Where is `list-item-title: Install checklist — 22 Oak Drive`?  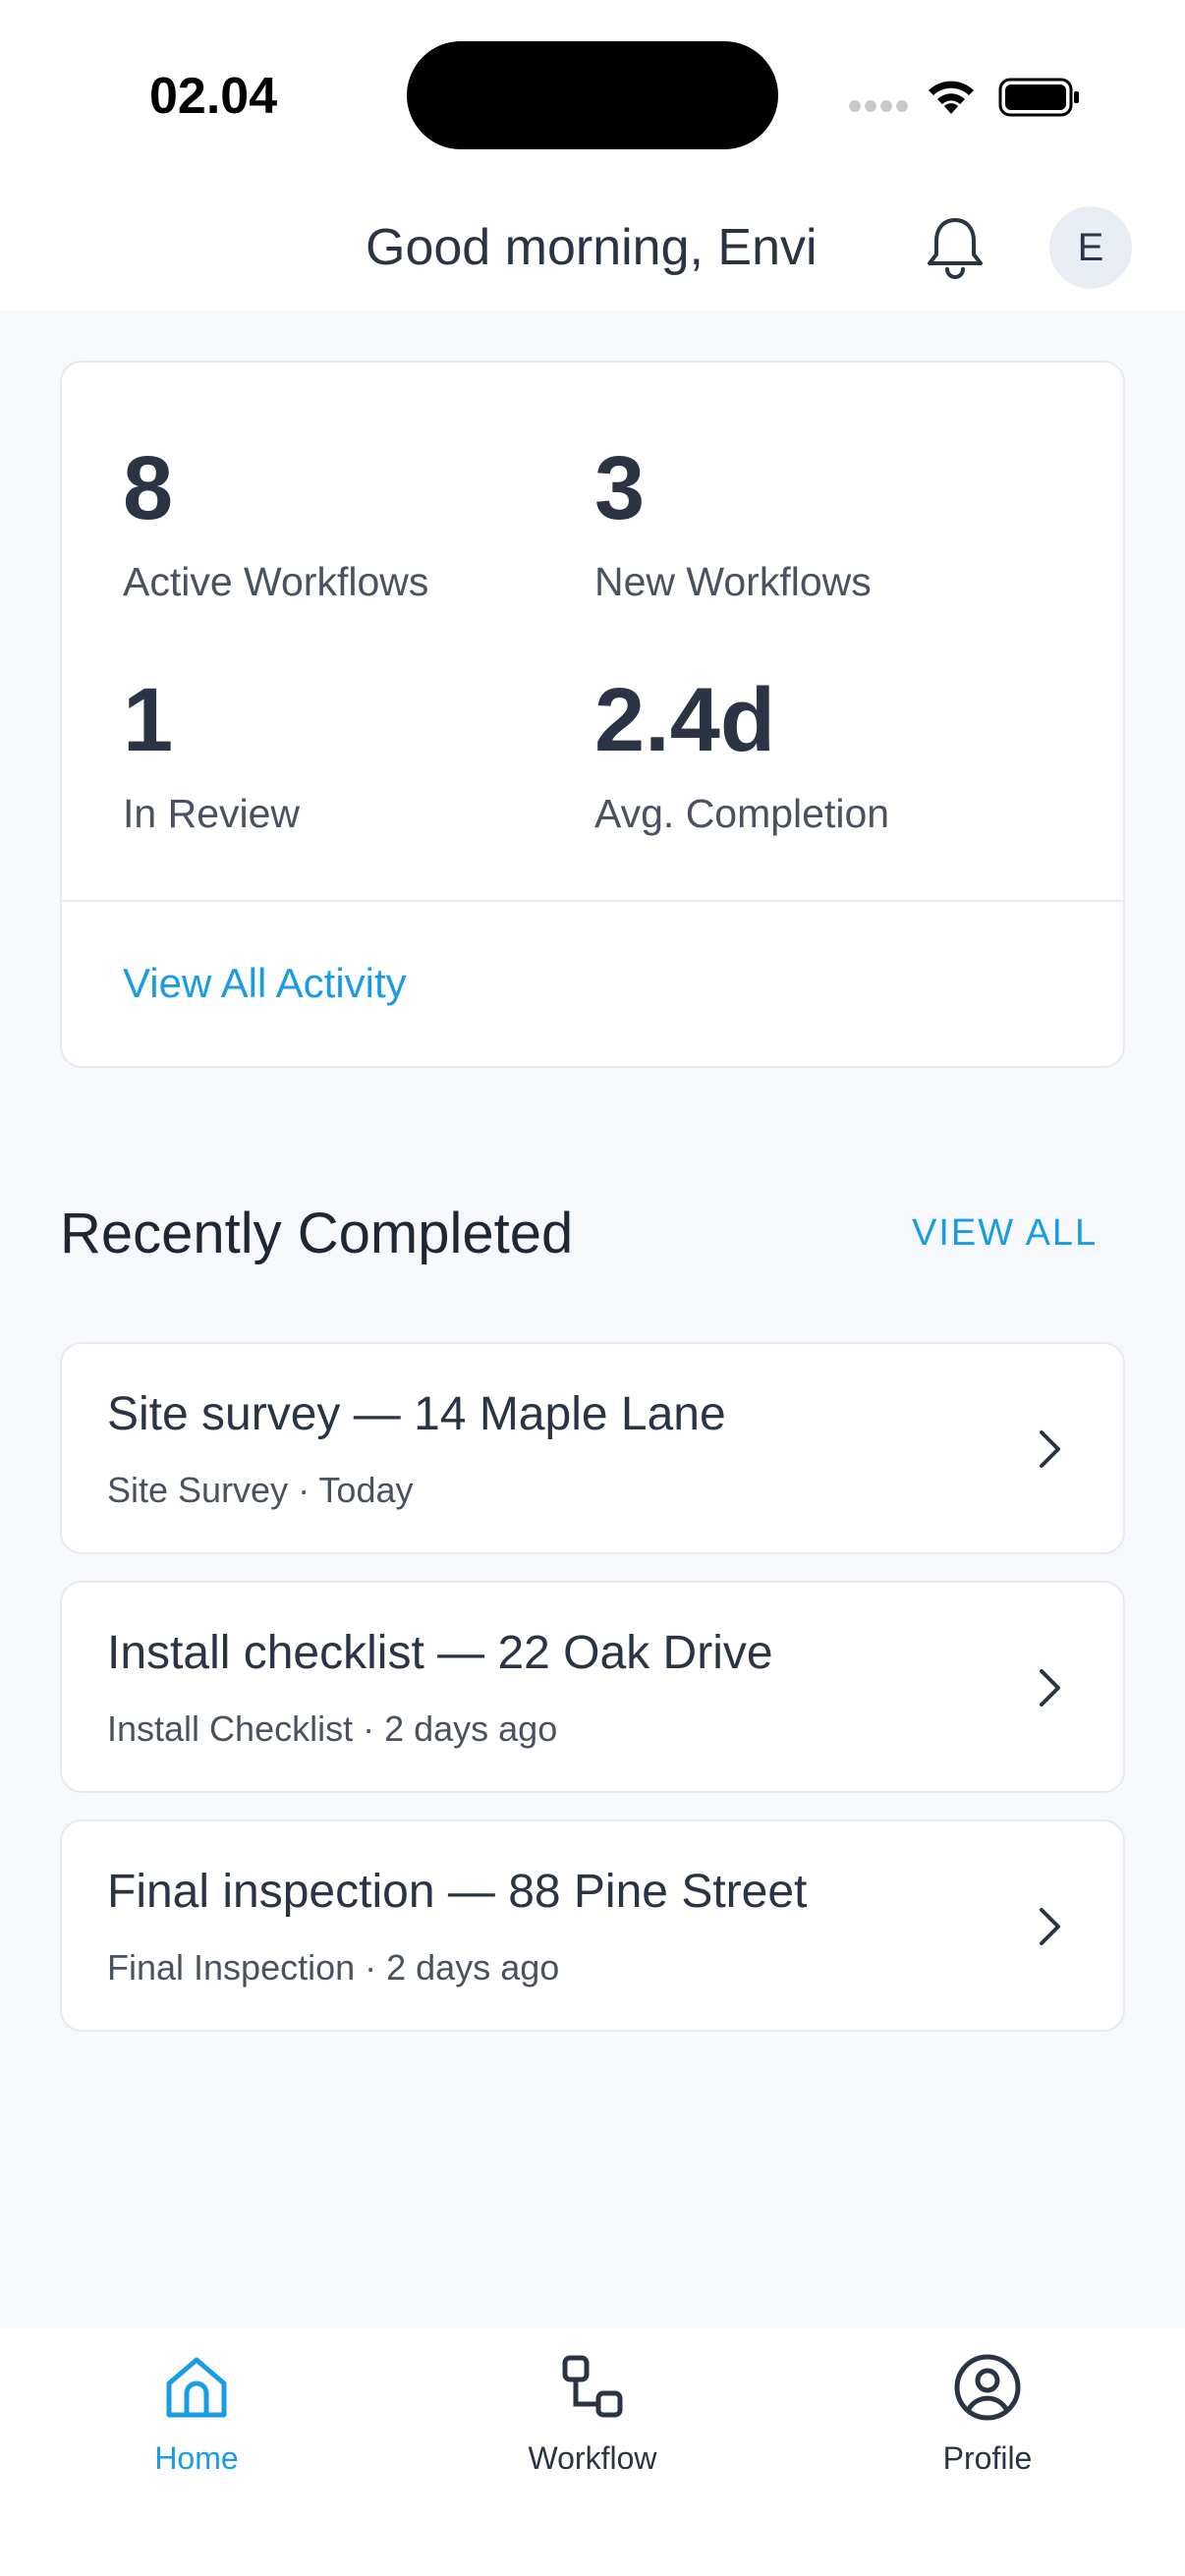
list-item-title: Install checklist — 22 Oak Drive is located at coordinates (440, 1653).